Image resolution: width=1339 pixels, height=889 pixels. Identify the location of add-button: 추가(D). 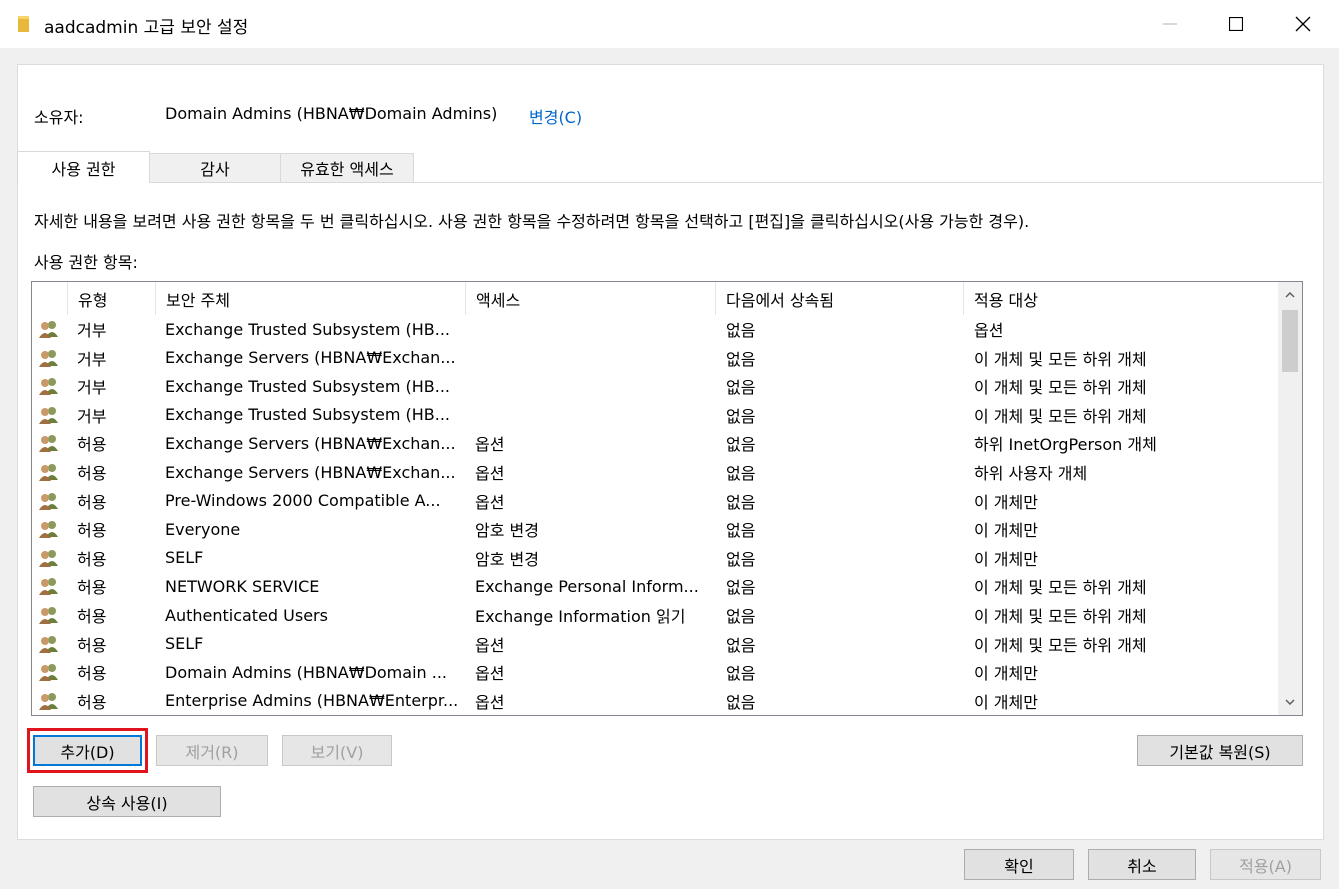
(87, 750).